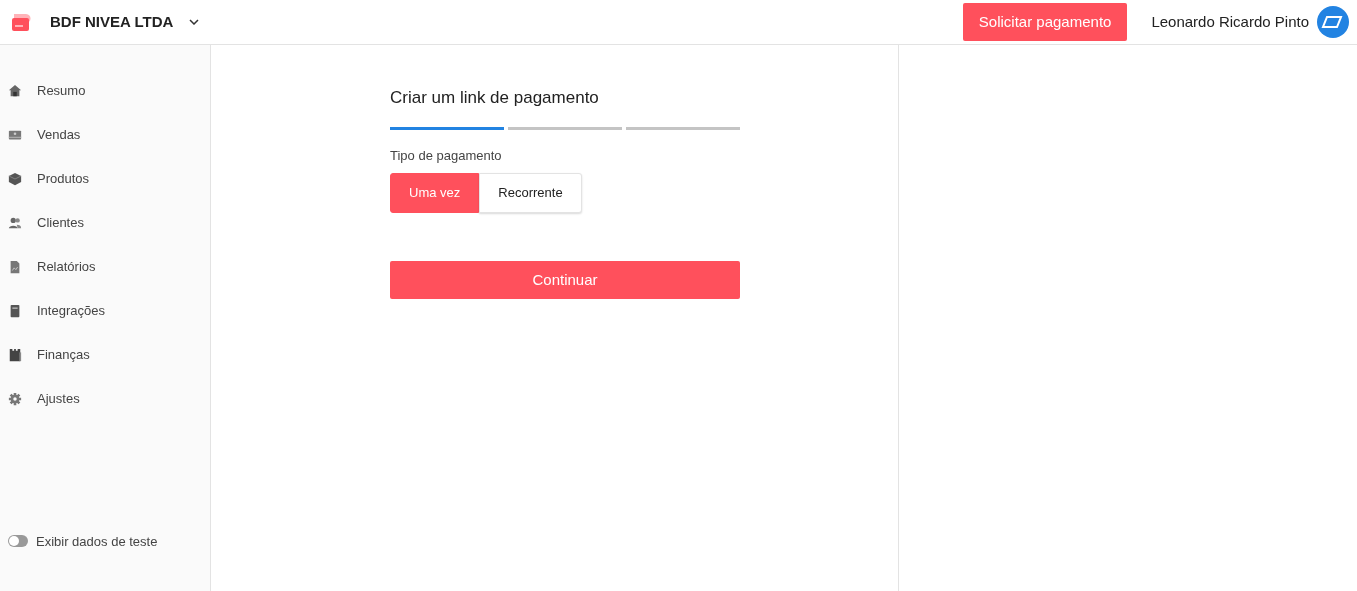  I want to click on report-icon, so click(15, 267).